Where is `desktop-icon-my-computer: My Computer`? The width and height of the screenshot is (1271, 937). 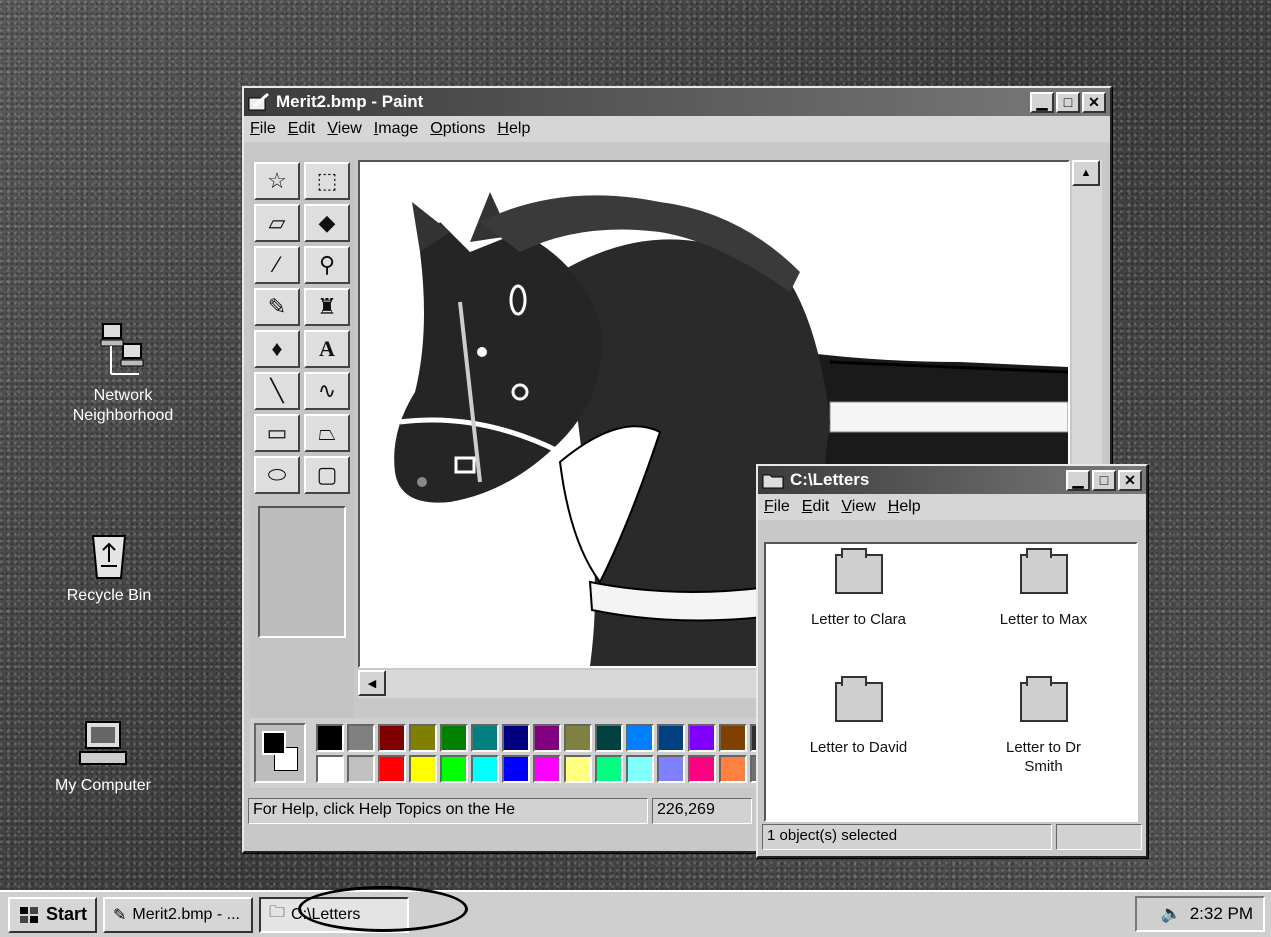 desktop-icon-my-computer: My Computer is located at coordinates (103, 758).